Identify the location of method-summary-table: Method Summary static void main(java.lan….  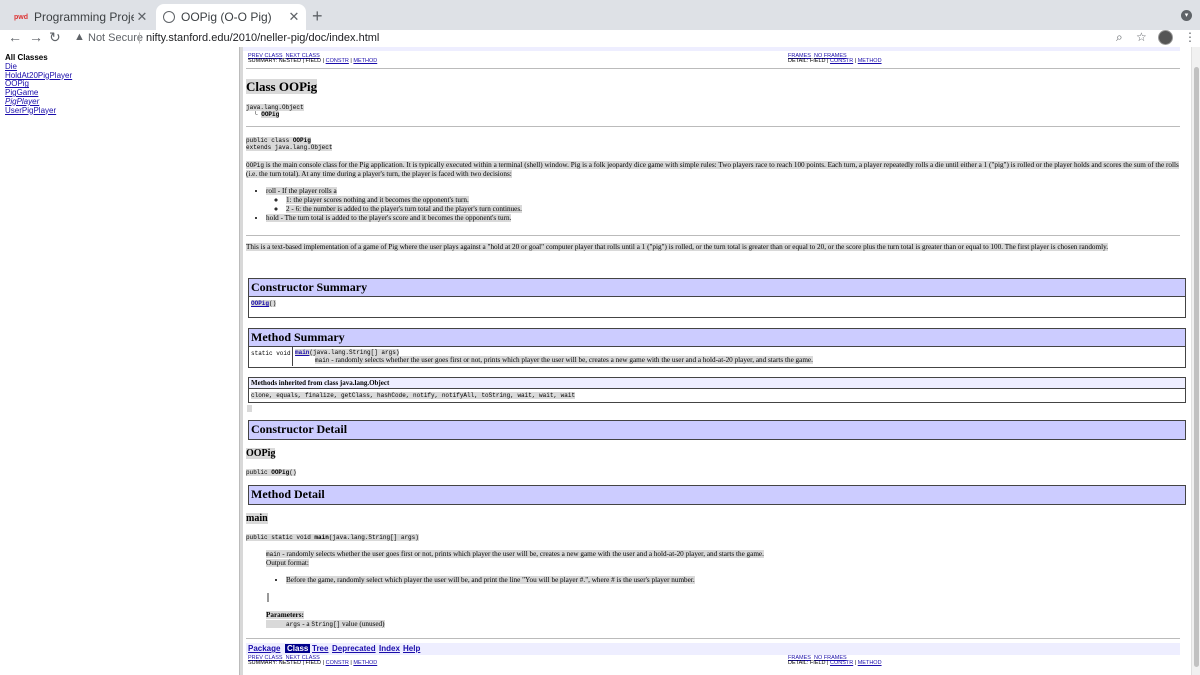
(717, 348).